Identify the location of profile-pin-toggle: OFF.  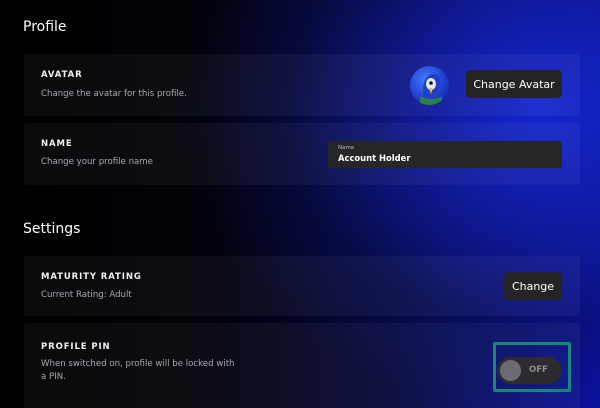
(529, 370).